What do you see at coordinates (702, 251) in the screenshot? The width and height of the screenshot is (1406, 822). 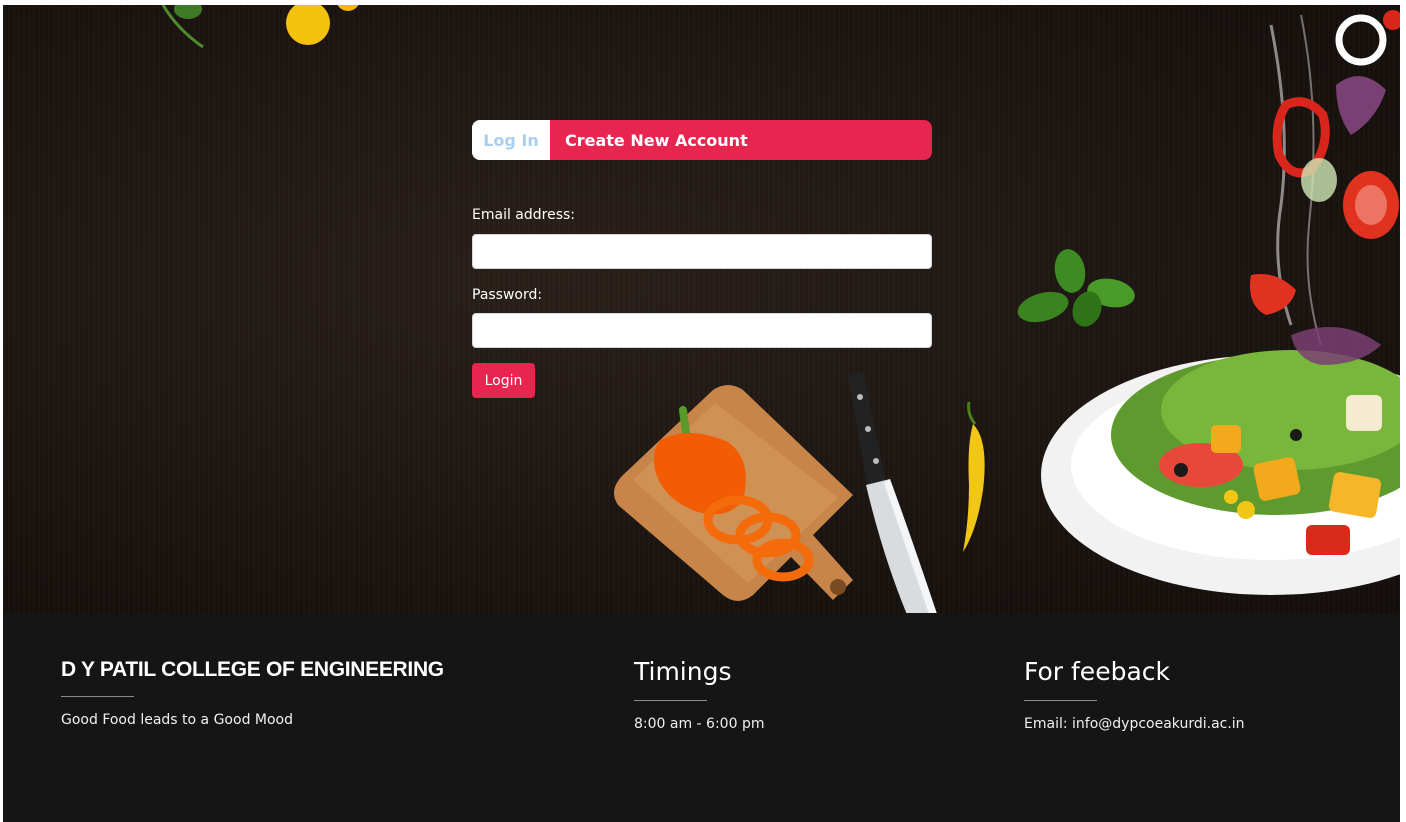 I see `email-field` at bounding box center [702, 251].